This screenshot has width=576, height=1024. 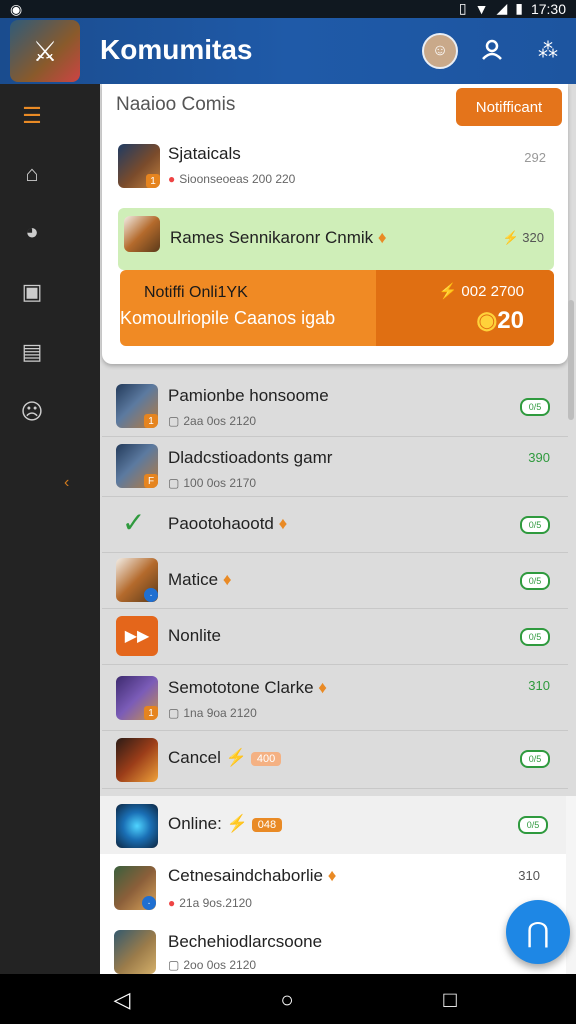 What do you see at coordinates (32, 232) in the screenshot?
I see `chat-icon: ◕` at bounding box center [32, 232].